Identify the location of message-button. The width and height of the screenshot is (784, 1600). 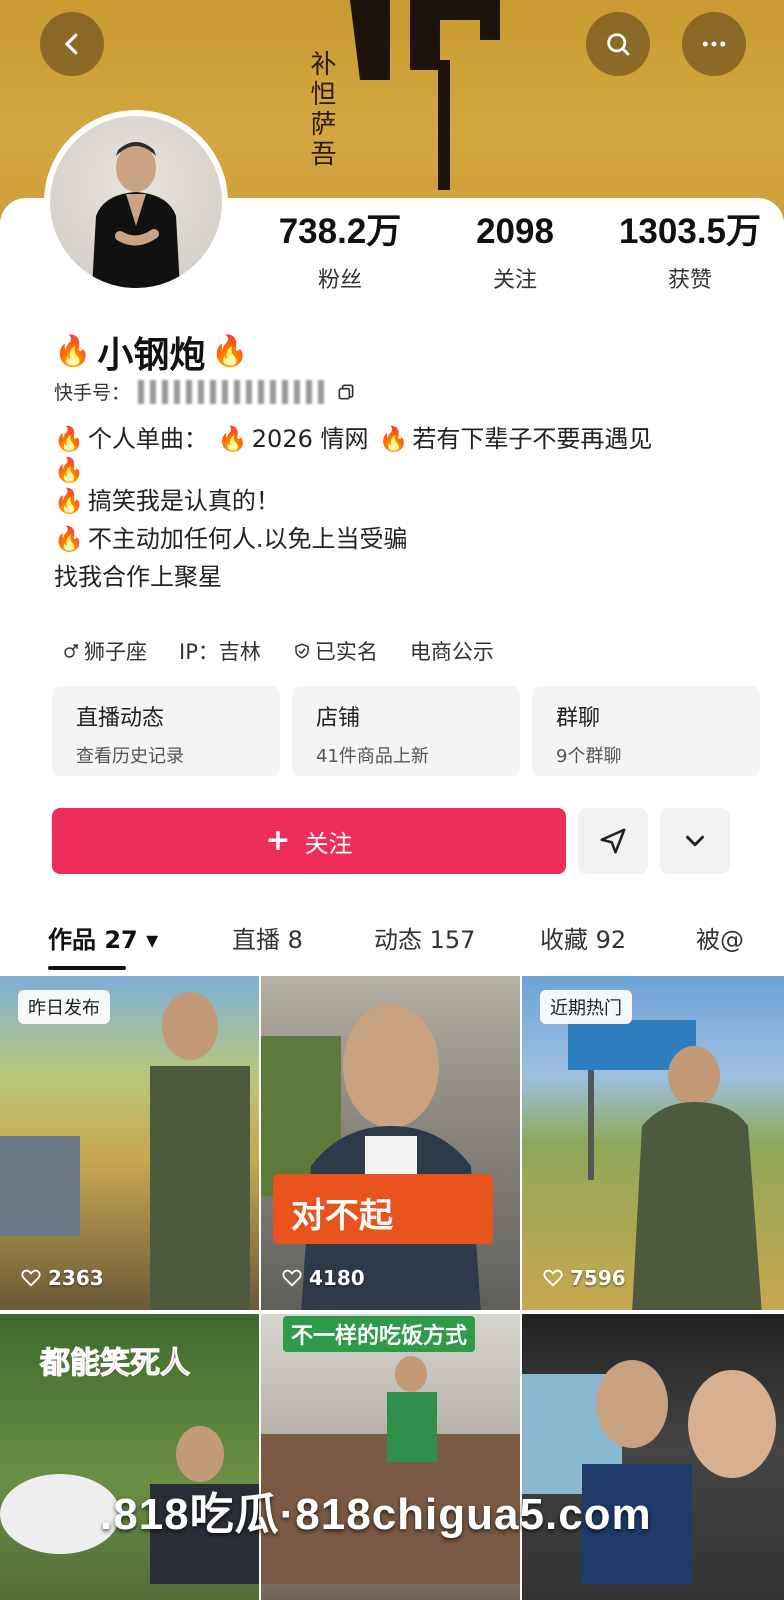
(613, 841).